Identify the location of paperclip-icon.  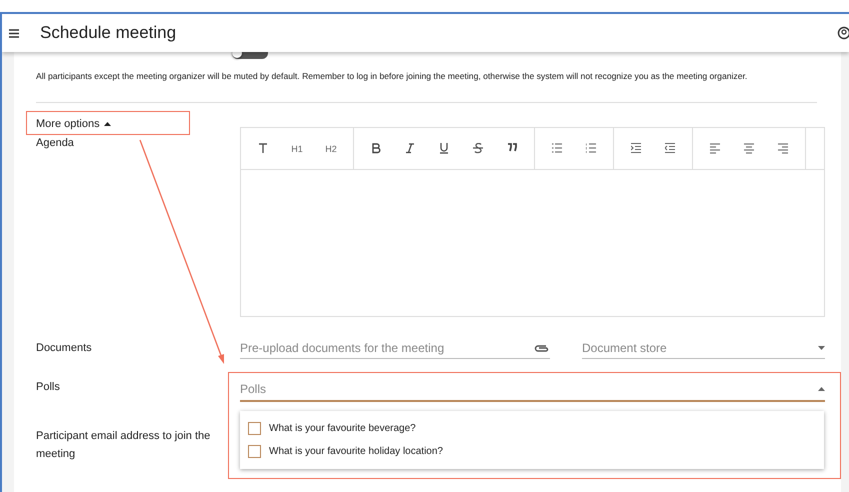
(542, 348).